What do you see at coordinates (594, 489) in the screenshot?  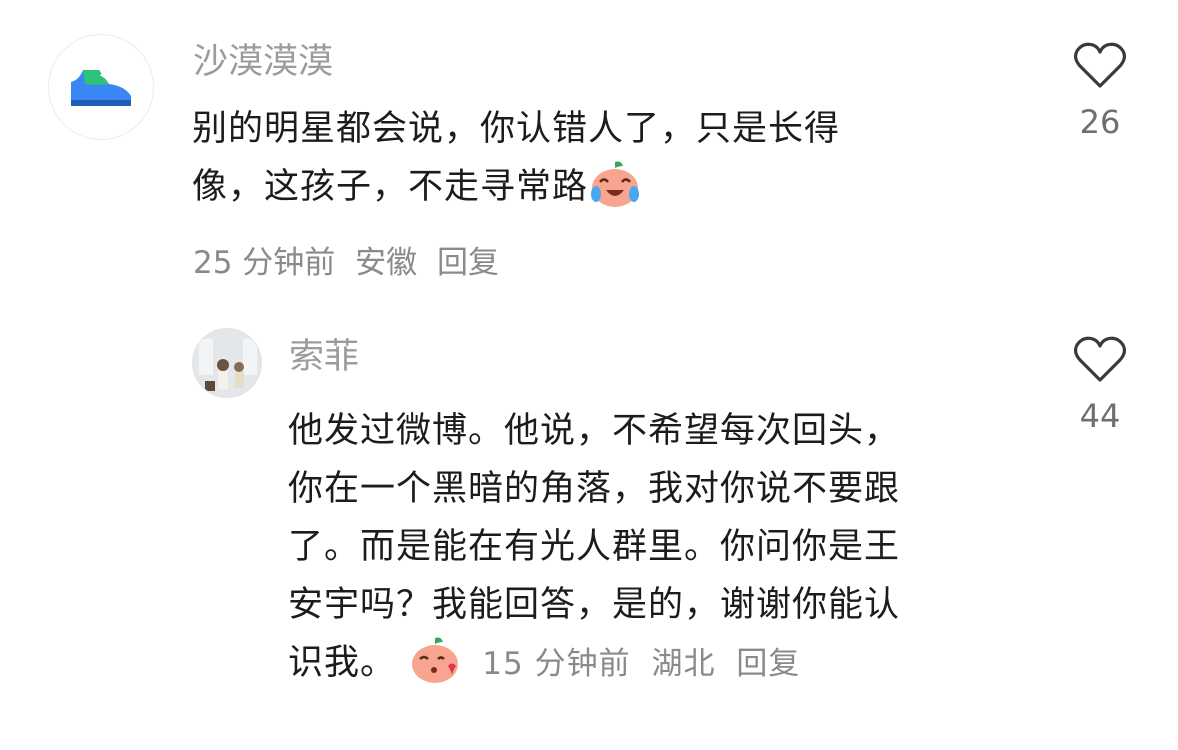 I see `reply-line: 你在一个黑暗的角落，我对你说不要跟` at bounding box center [594, 489].